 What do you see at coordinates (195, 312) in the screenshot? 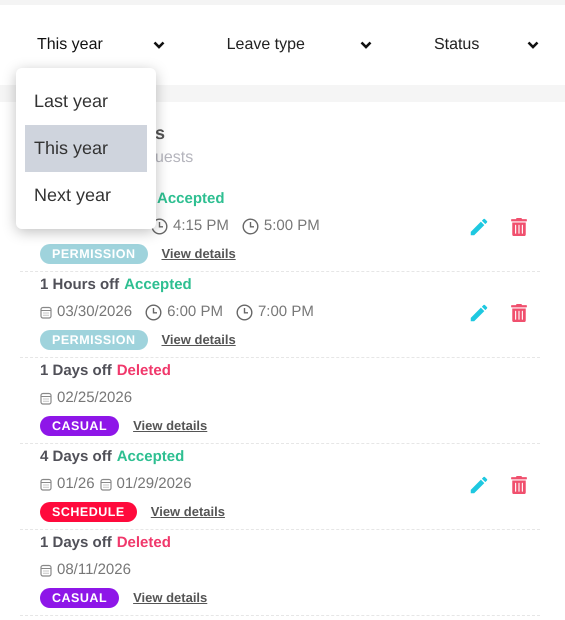
I see `leave-time: 6:00 PM` at bounding box center [195, 312].